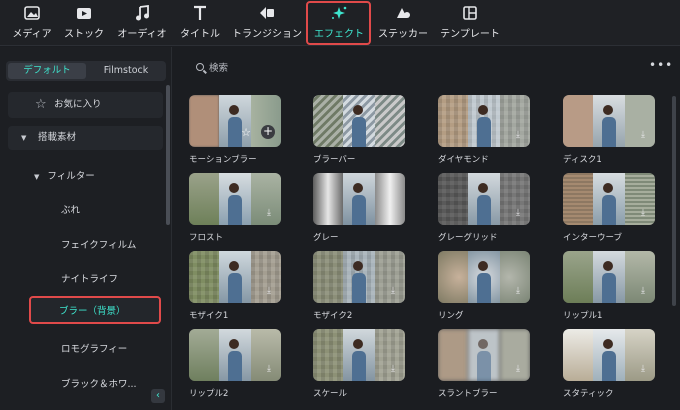  I want to click on category-label: 搭載素材, so click(57, 137).